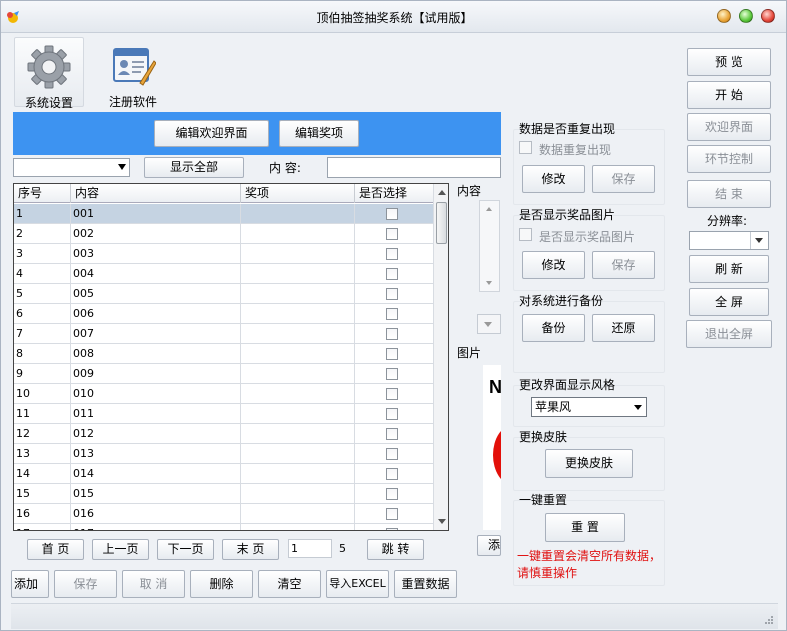 Image resolution: width=787 pixels, height=631 pixels. What do you see at coordinates (724, 16) in the screenshot?
I see `minimize-button` at bounding box center [724, 16].